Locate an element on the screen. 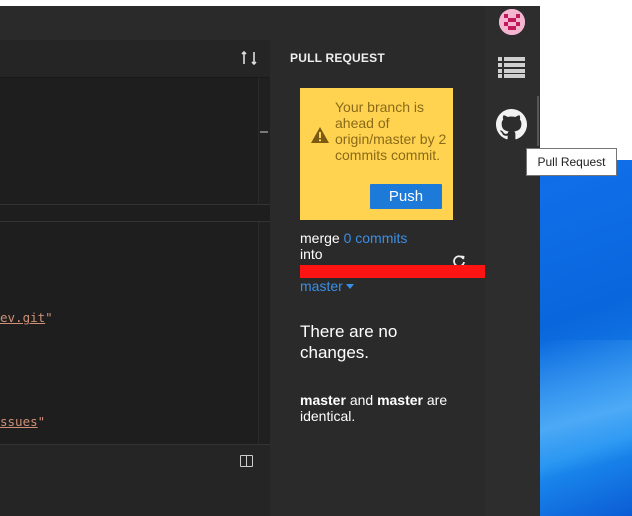  activity-sidebar is located at coordinates (512, 261).